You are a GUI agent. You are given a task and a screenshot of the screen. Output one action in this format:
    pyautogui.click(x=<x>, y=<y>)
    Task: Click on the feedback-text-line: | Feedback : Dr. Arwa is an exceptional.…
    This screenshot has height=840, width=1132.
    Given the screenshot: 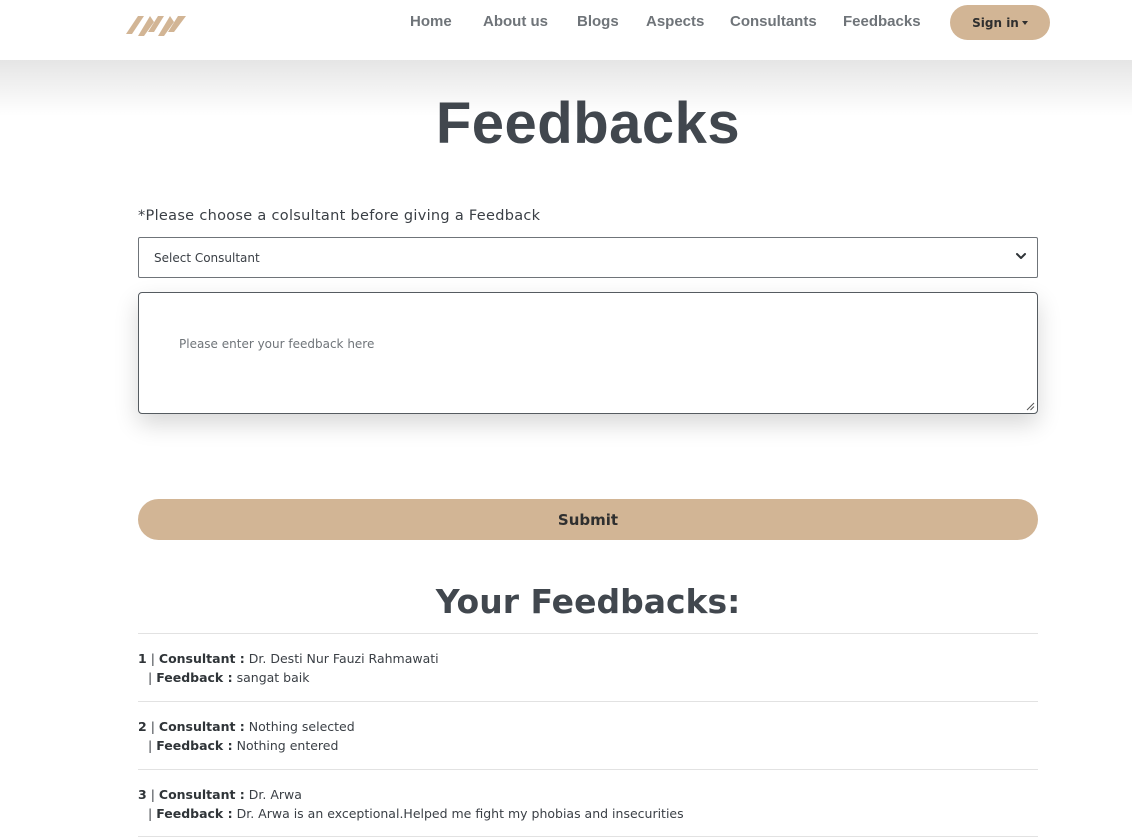 What is the action you would take?
    pyautogui.click(x=416, y=813)
    